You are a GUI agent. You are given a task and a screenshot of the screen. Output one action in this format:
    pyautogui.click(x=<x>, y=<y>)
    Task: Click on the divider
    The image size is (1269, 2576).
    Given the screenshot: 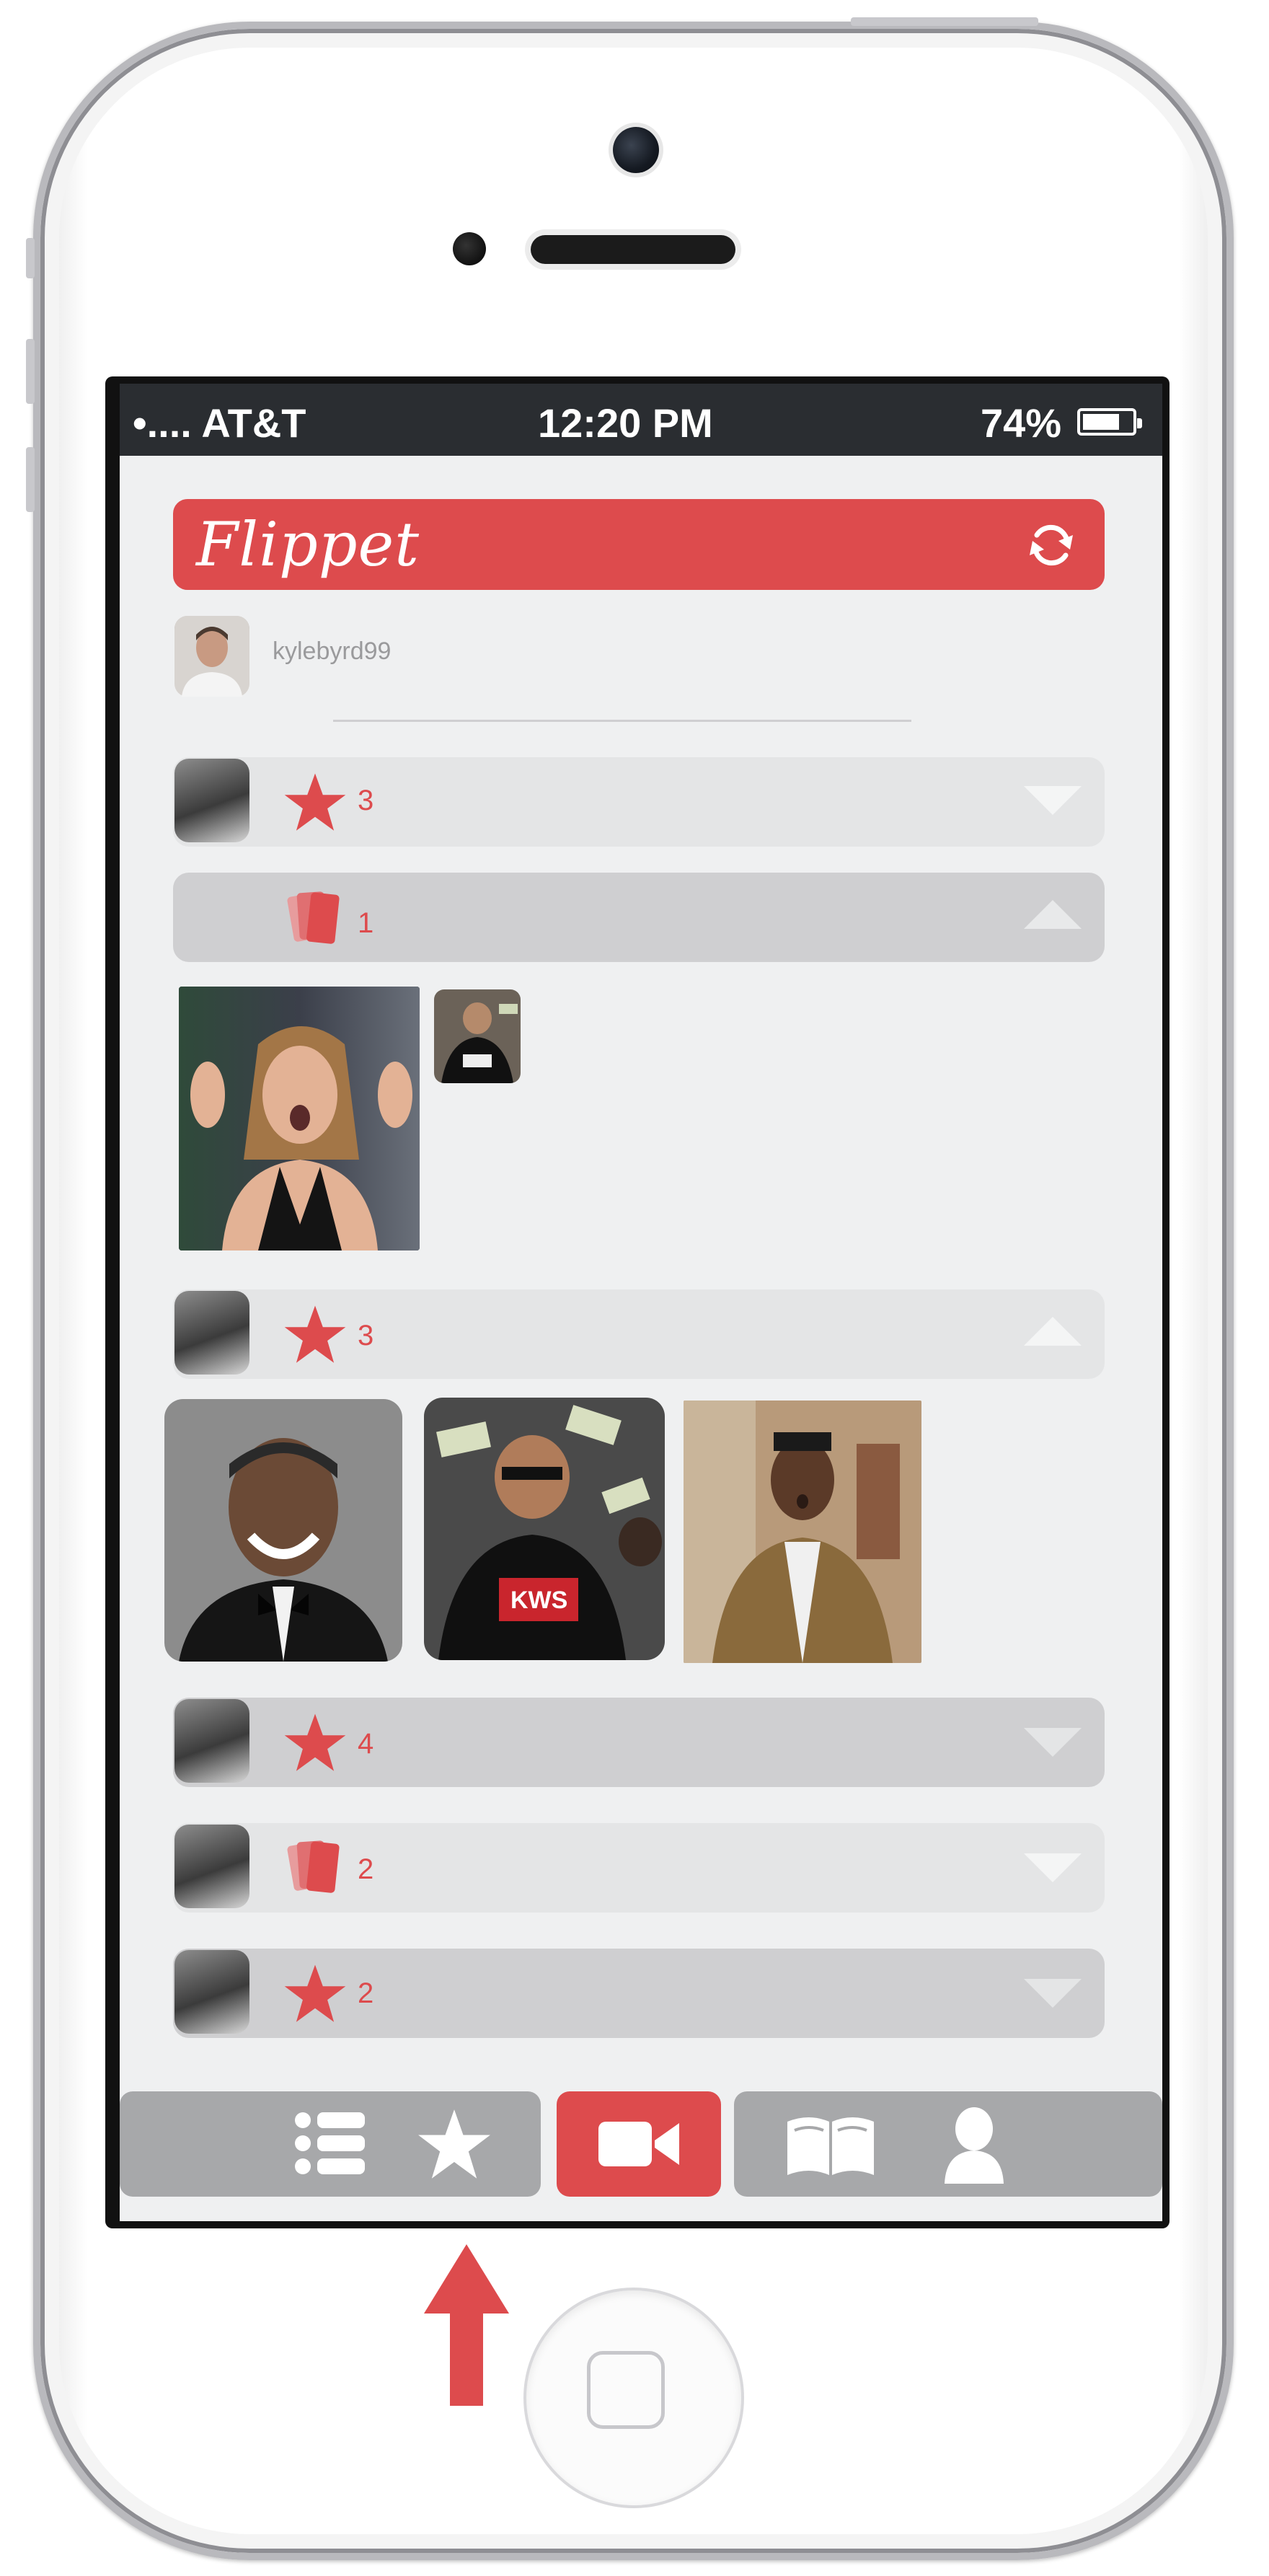 What is the action you would take?
    pyautogui.click(x=622, y=721)
    